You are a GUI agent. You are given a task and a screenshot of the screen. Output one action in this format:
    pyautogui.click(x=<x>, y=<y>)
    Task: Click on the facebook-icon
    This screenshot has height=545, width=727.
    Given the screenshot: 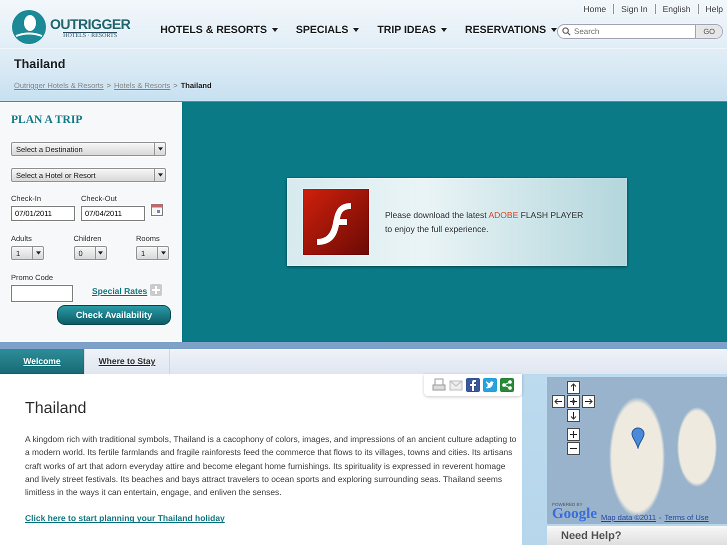 What is the action you would take?
    pyautogui.click(x=473, y=385)
    